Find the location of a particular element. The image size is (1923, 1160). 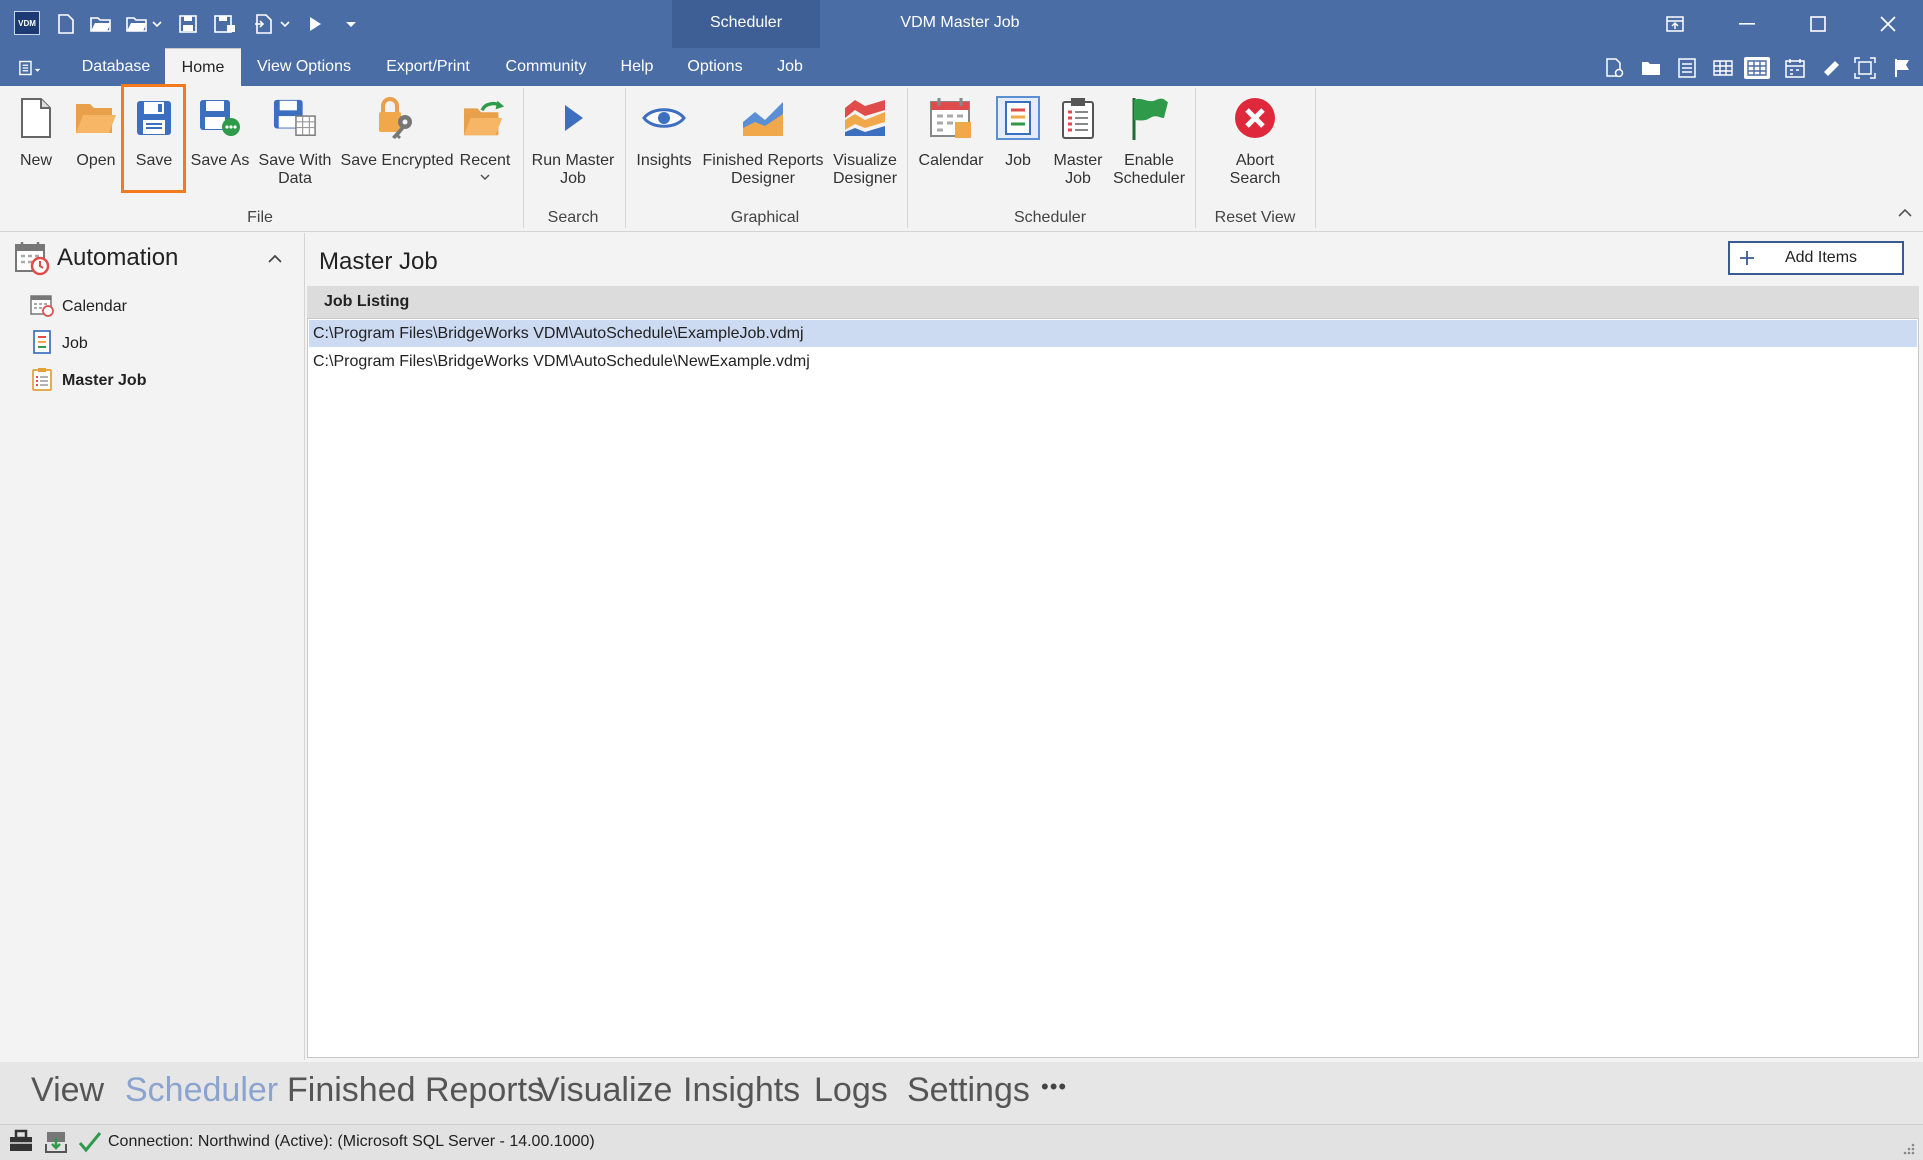

tab-view-options: View Options is located at coordinates (304, 67).